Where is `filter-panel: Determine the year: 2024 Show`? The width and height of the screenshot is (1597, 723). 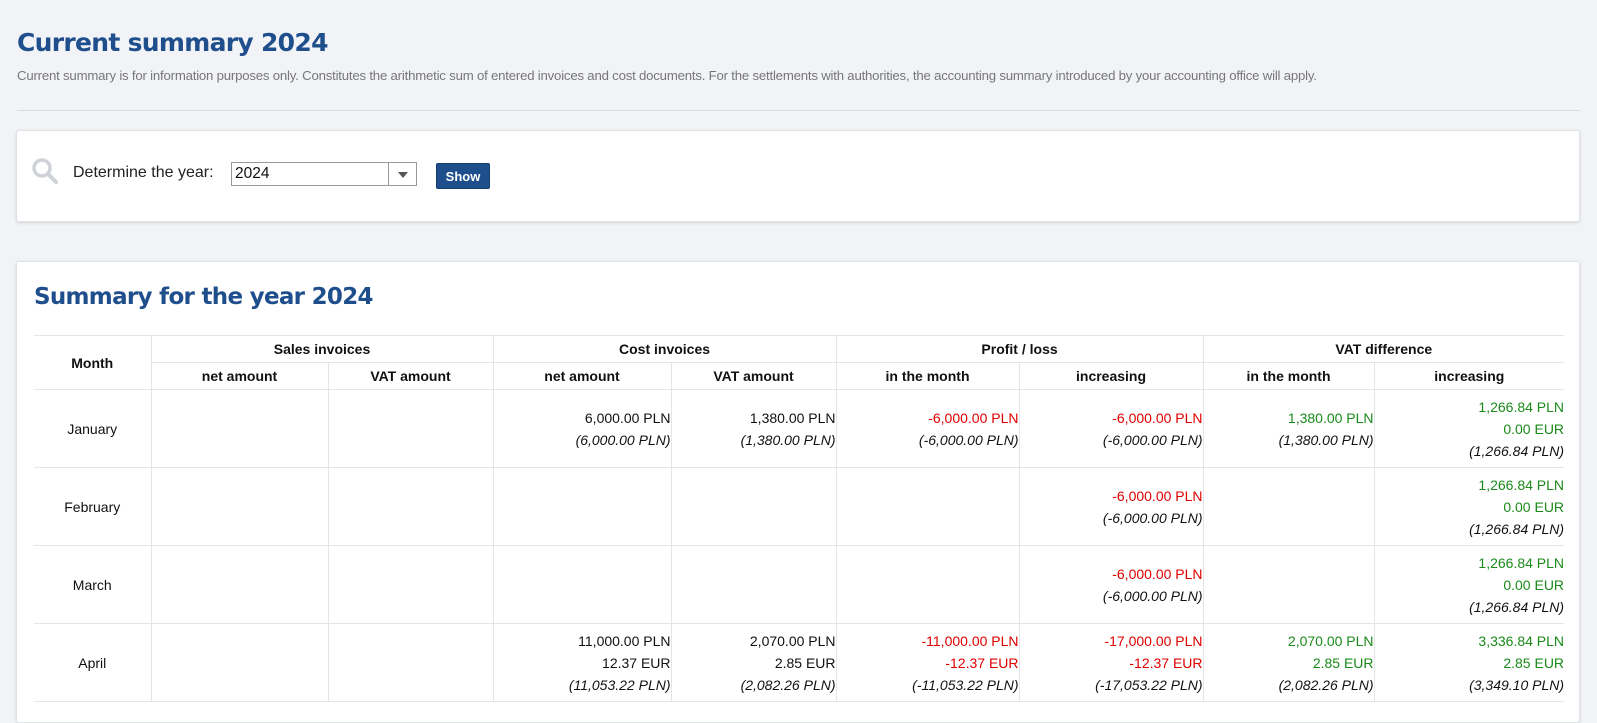 filter-panel: Determine the year: 2024 Show is located at coordinates (798, 176).